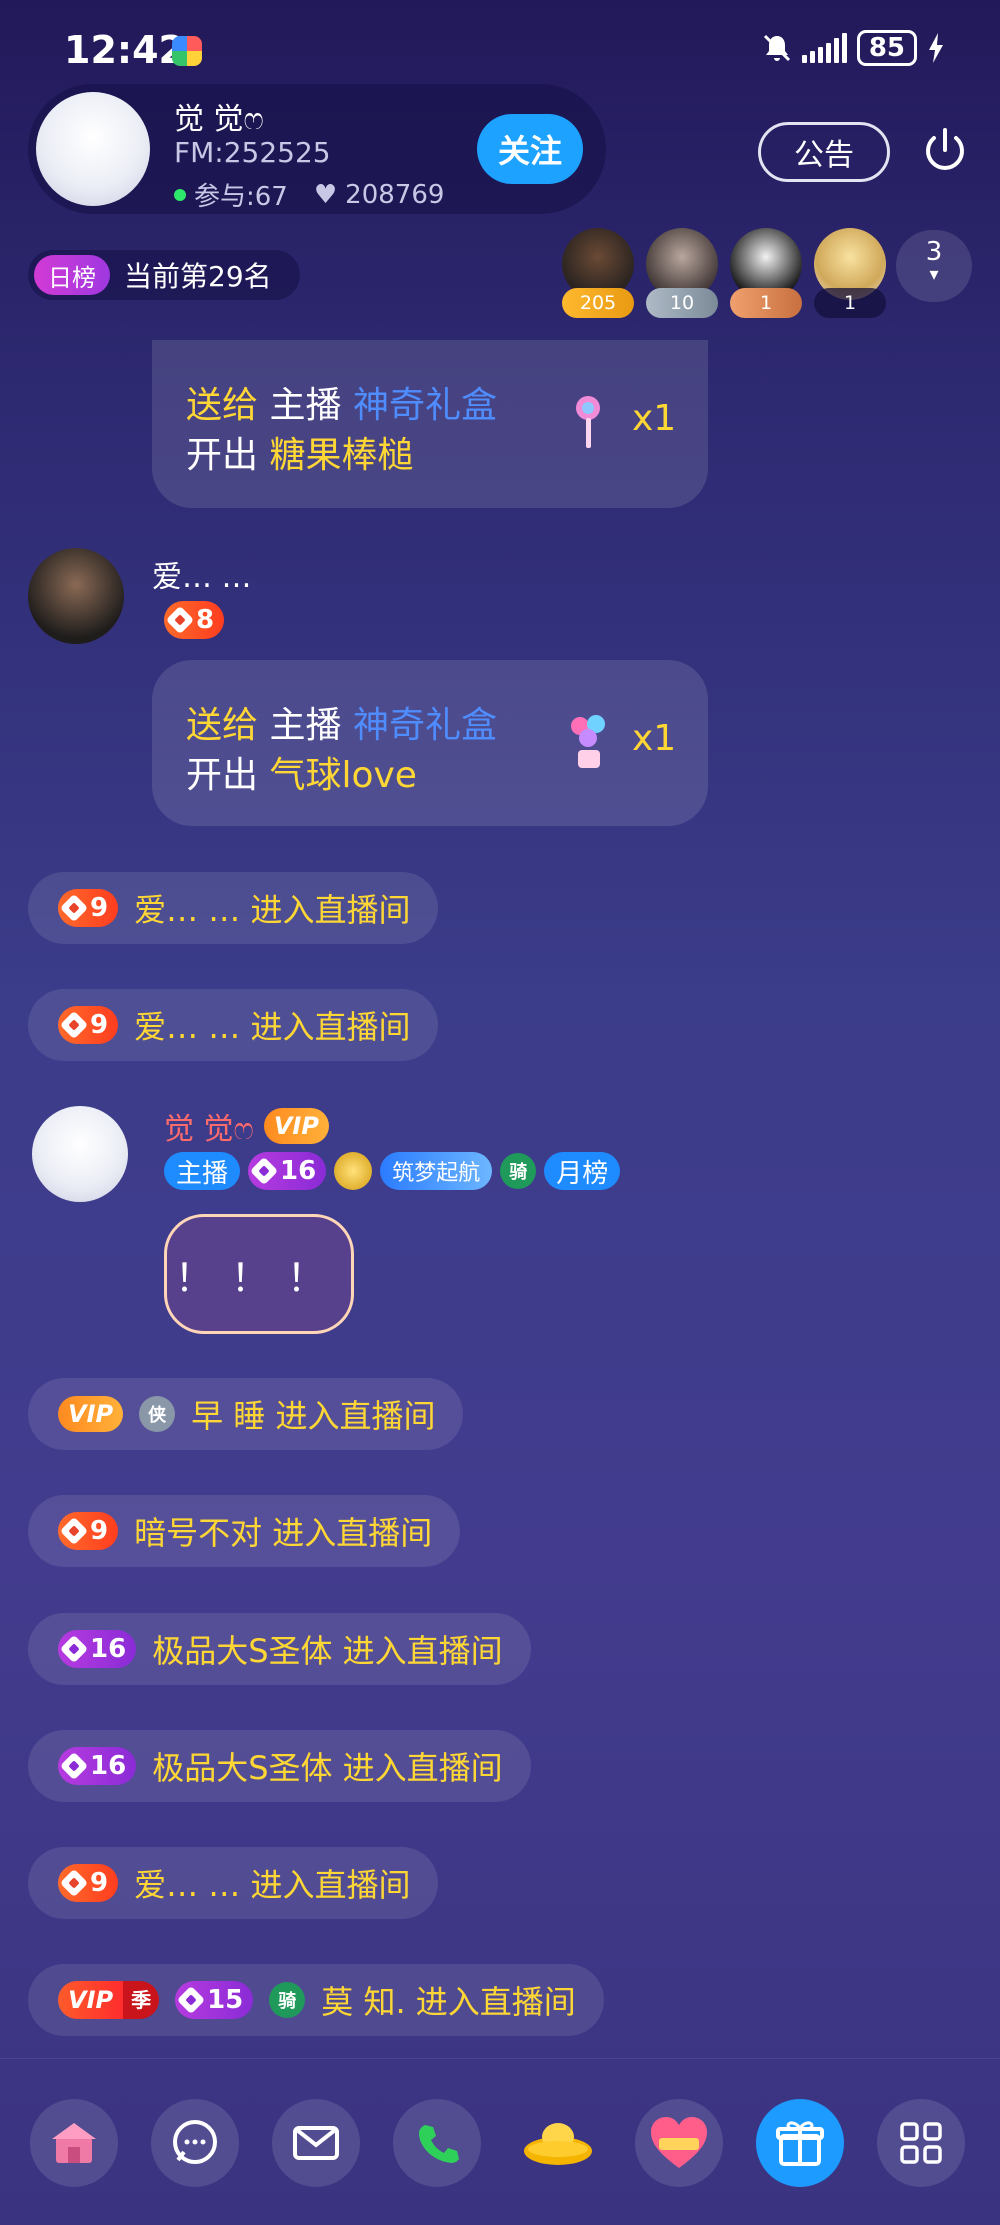 The image size is (1000, 2225). Describe the element at coordinates (353, 1171) in the screenshot. I see `coin-medal-icon` at that location.